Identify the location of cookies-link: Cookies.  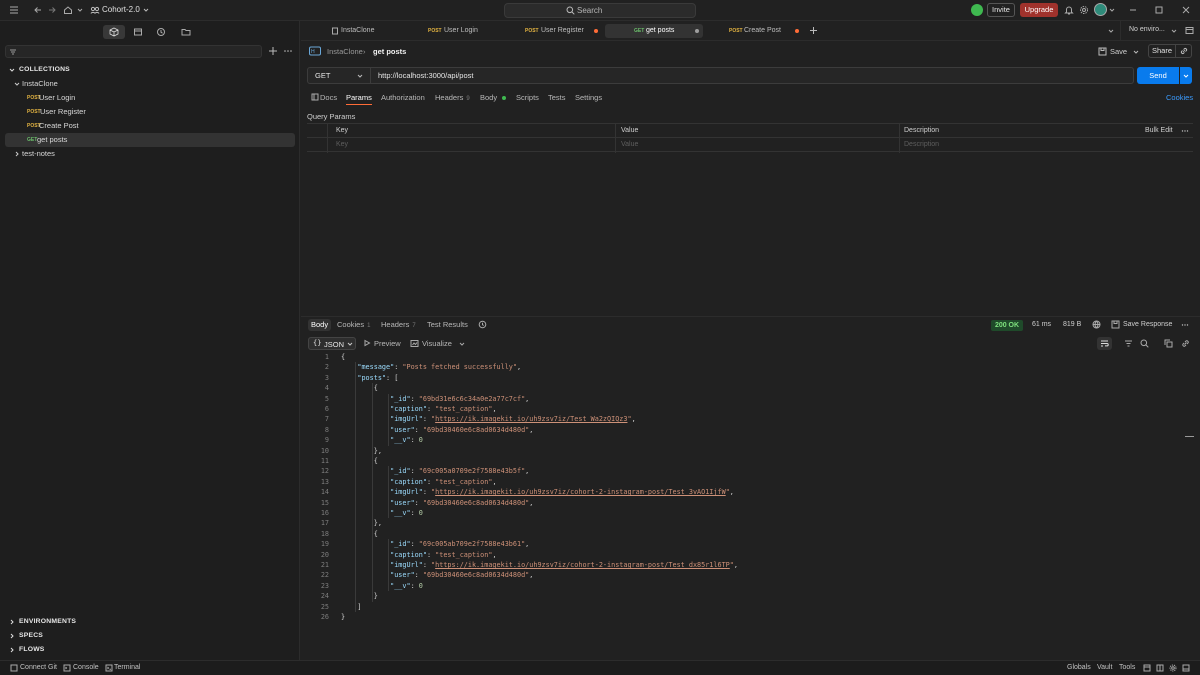
(1179, 97).